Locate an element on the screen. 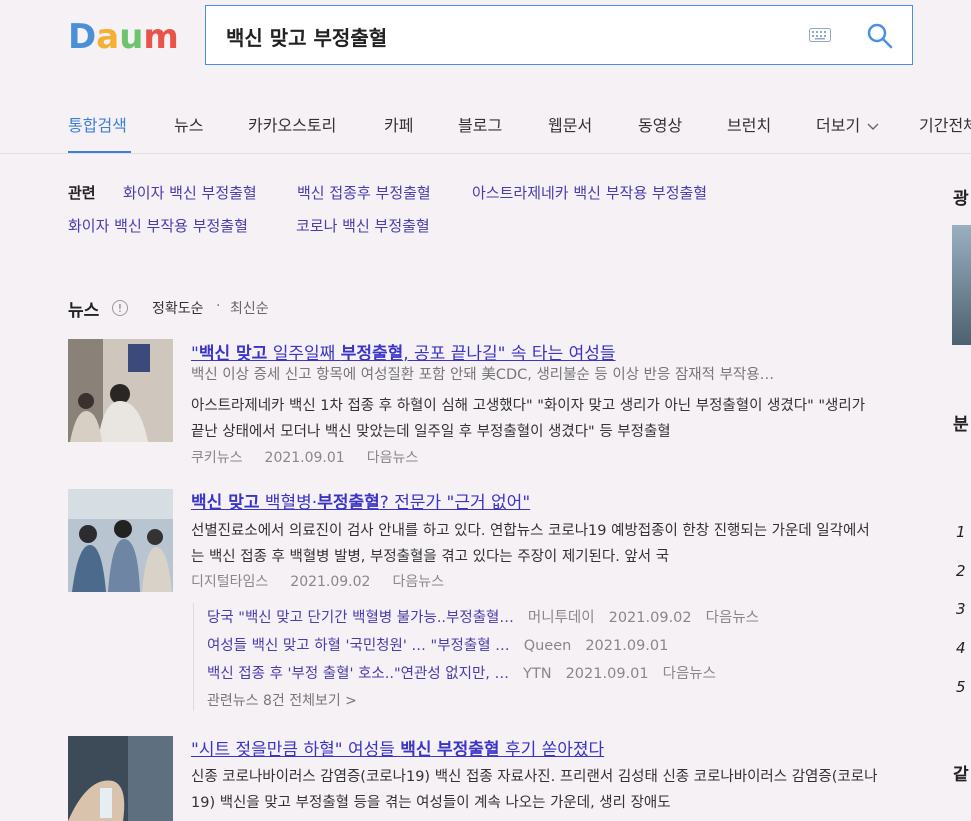 This screenshot has width=971, height=821. sidebar-image is located at coordinates (961, 285).